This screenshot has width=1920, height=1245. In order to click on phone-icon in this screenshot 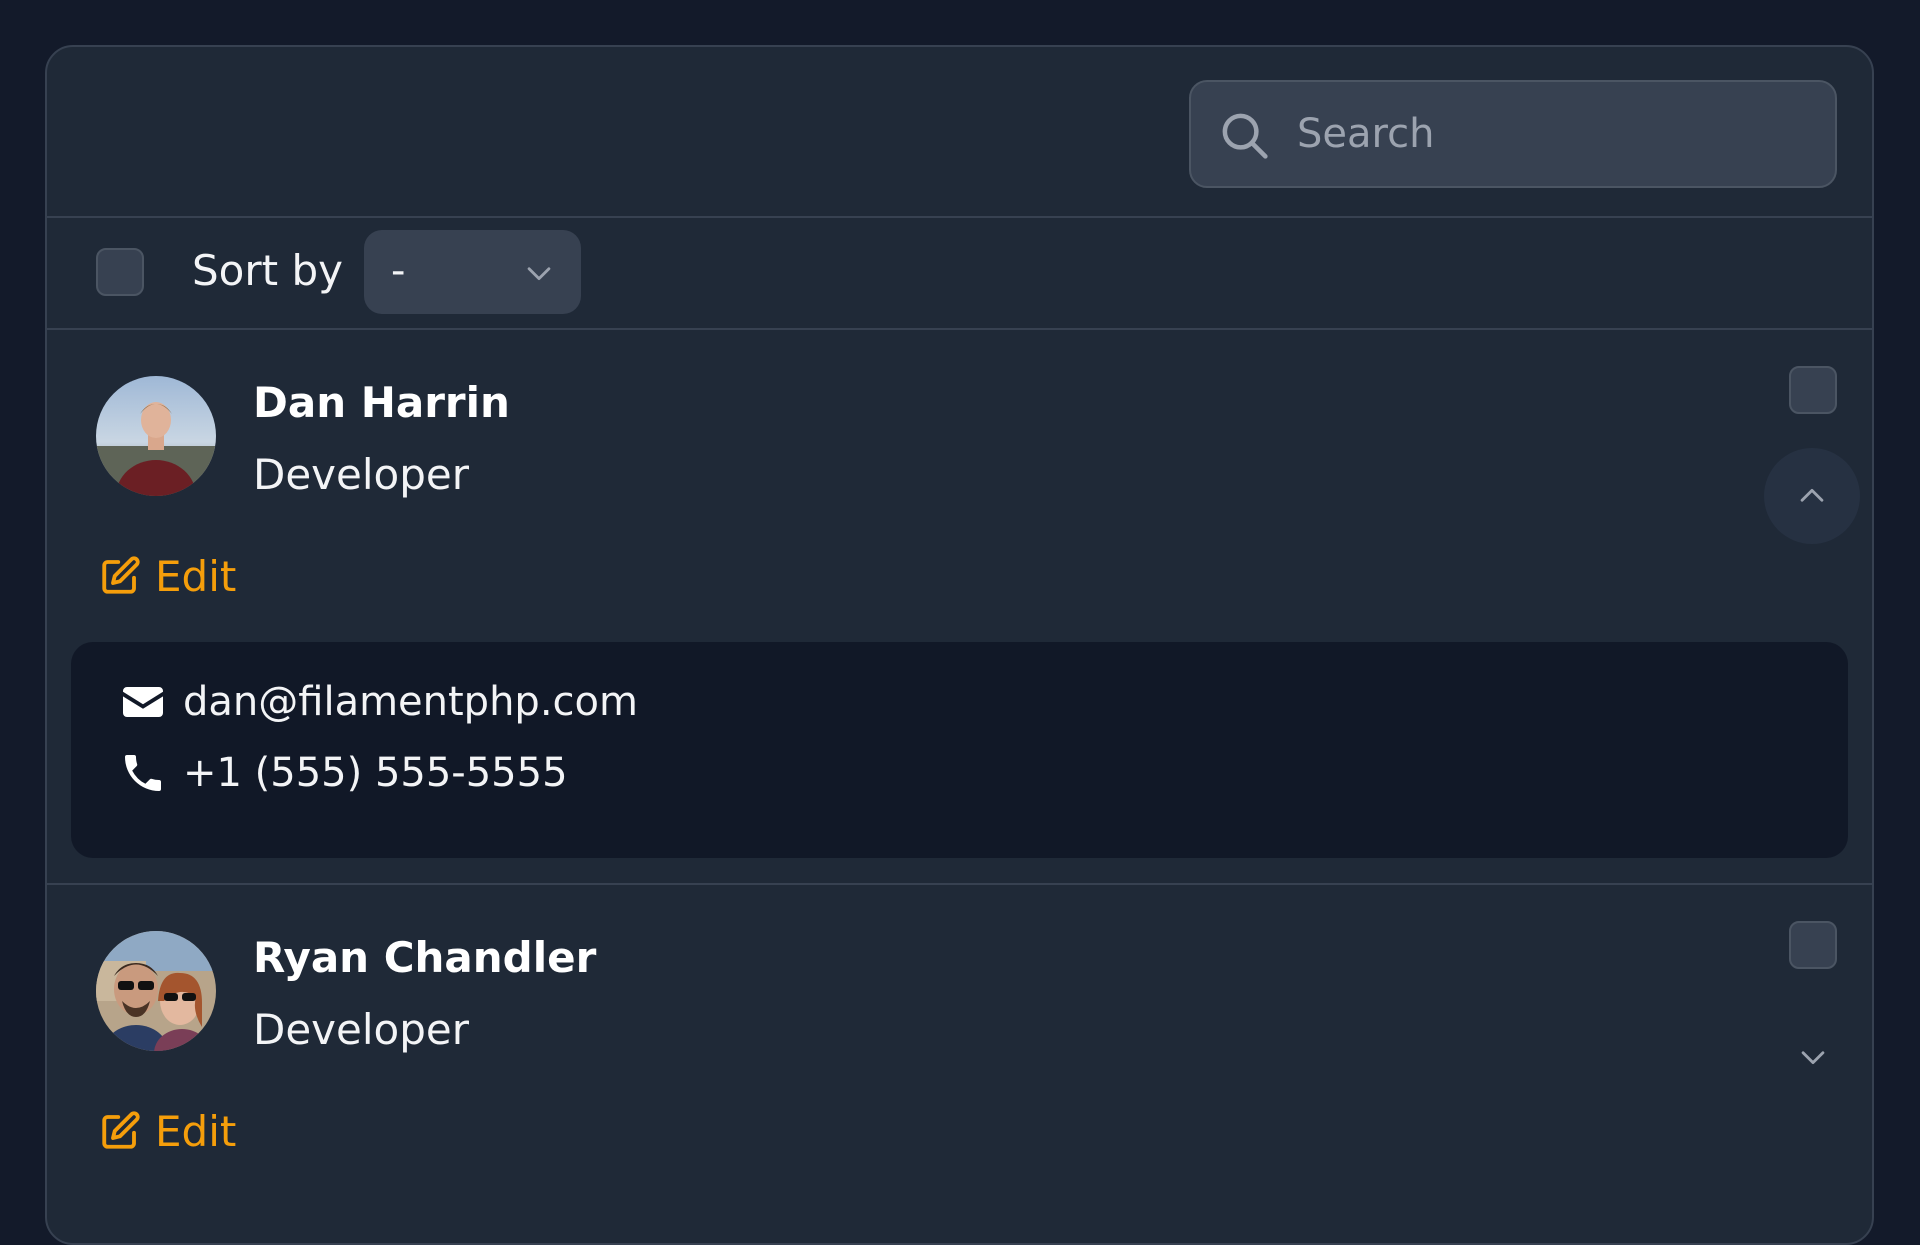, I will do `click(143, 773)`.